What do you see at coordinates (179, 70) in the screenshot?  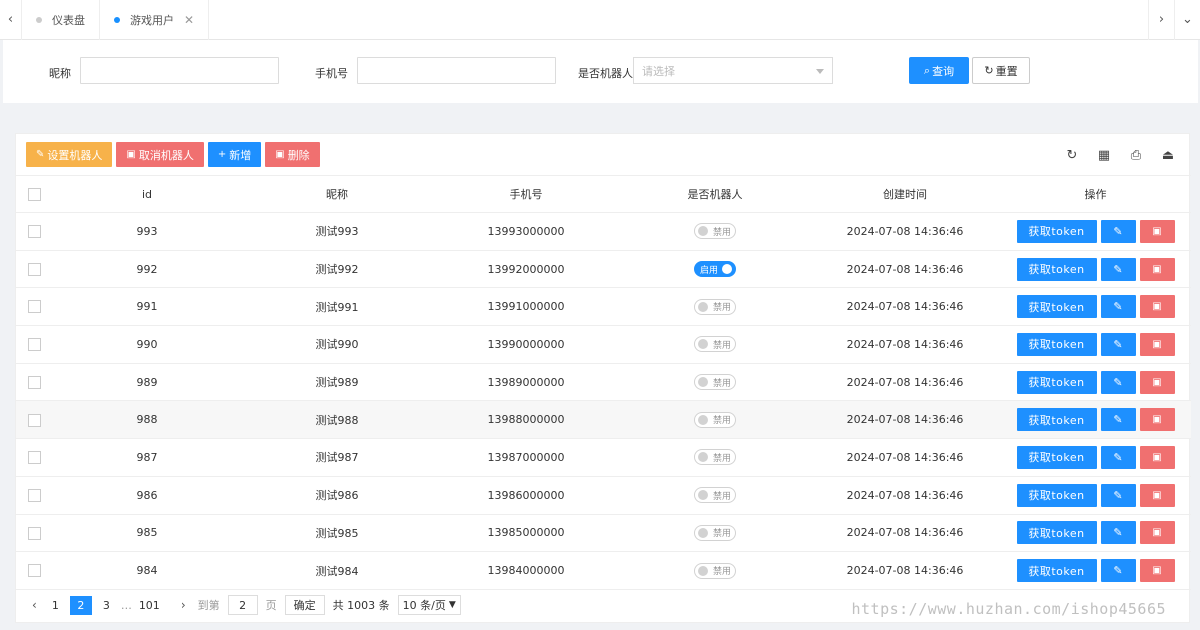 I see `nickname-input` at bounding box center [179, 70].